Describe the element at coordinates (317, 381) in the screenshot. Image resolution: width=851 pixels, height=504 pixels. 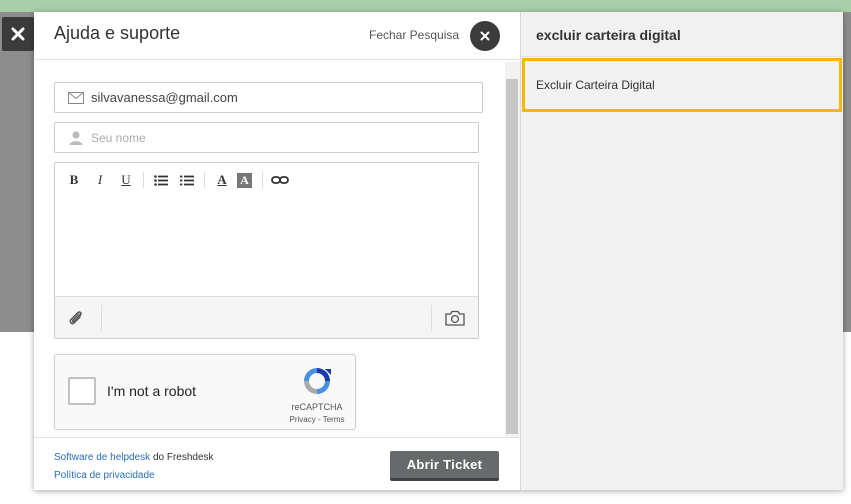
I see `recaptcha-logo-icon` at that location.